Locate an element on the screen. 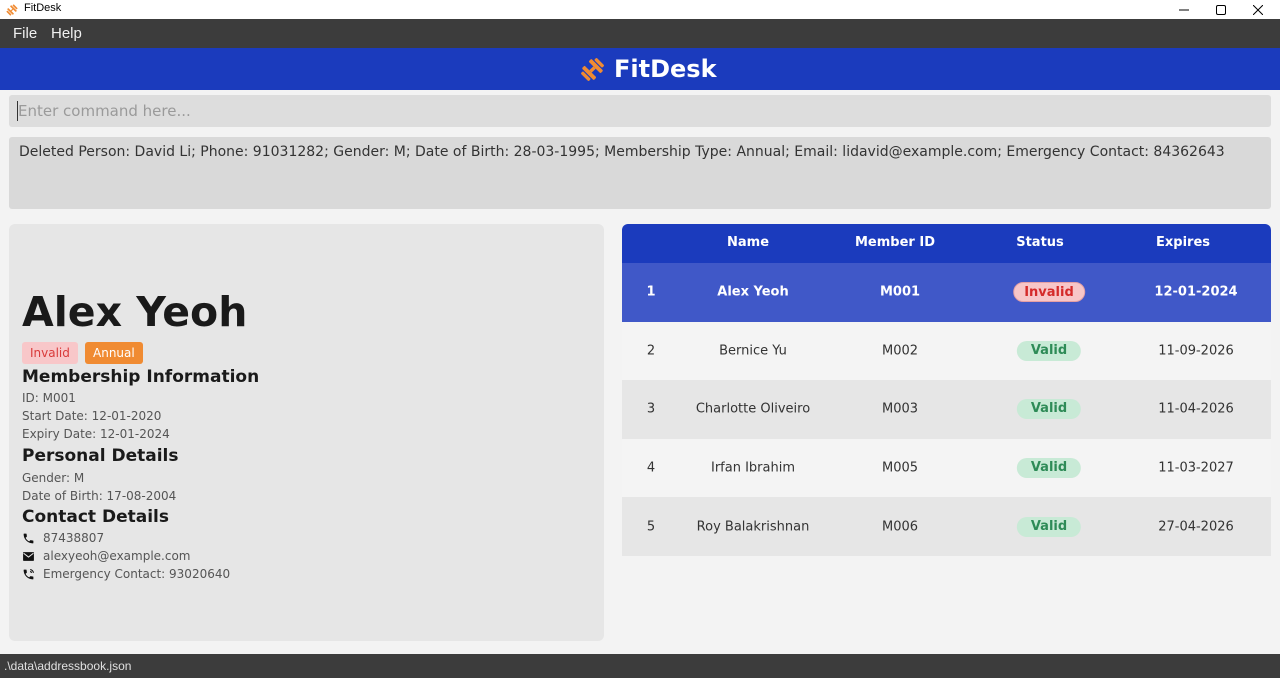  maximize-button is located at coordinates (1221, 9).